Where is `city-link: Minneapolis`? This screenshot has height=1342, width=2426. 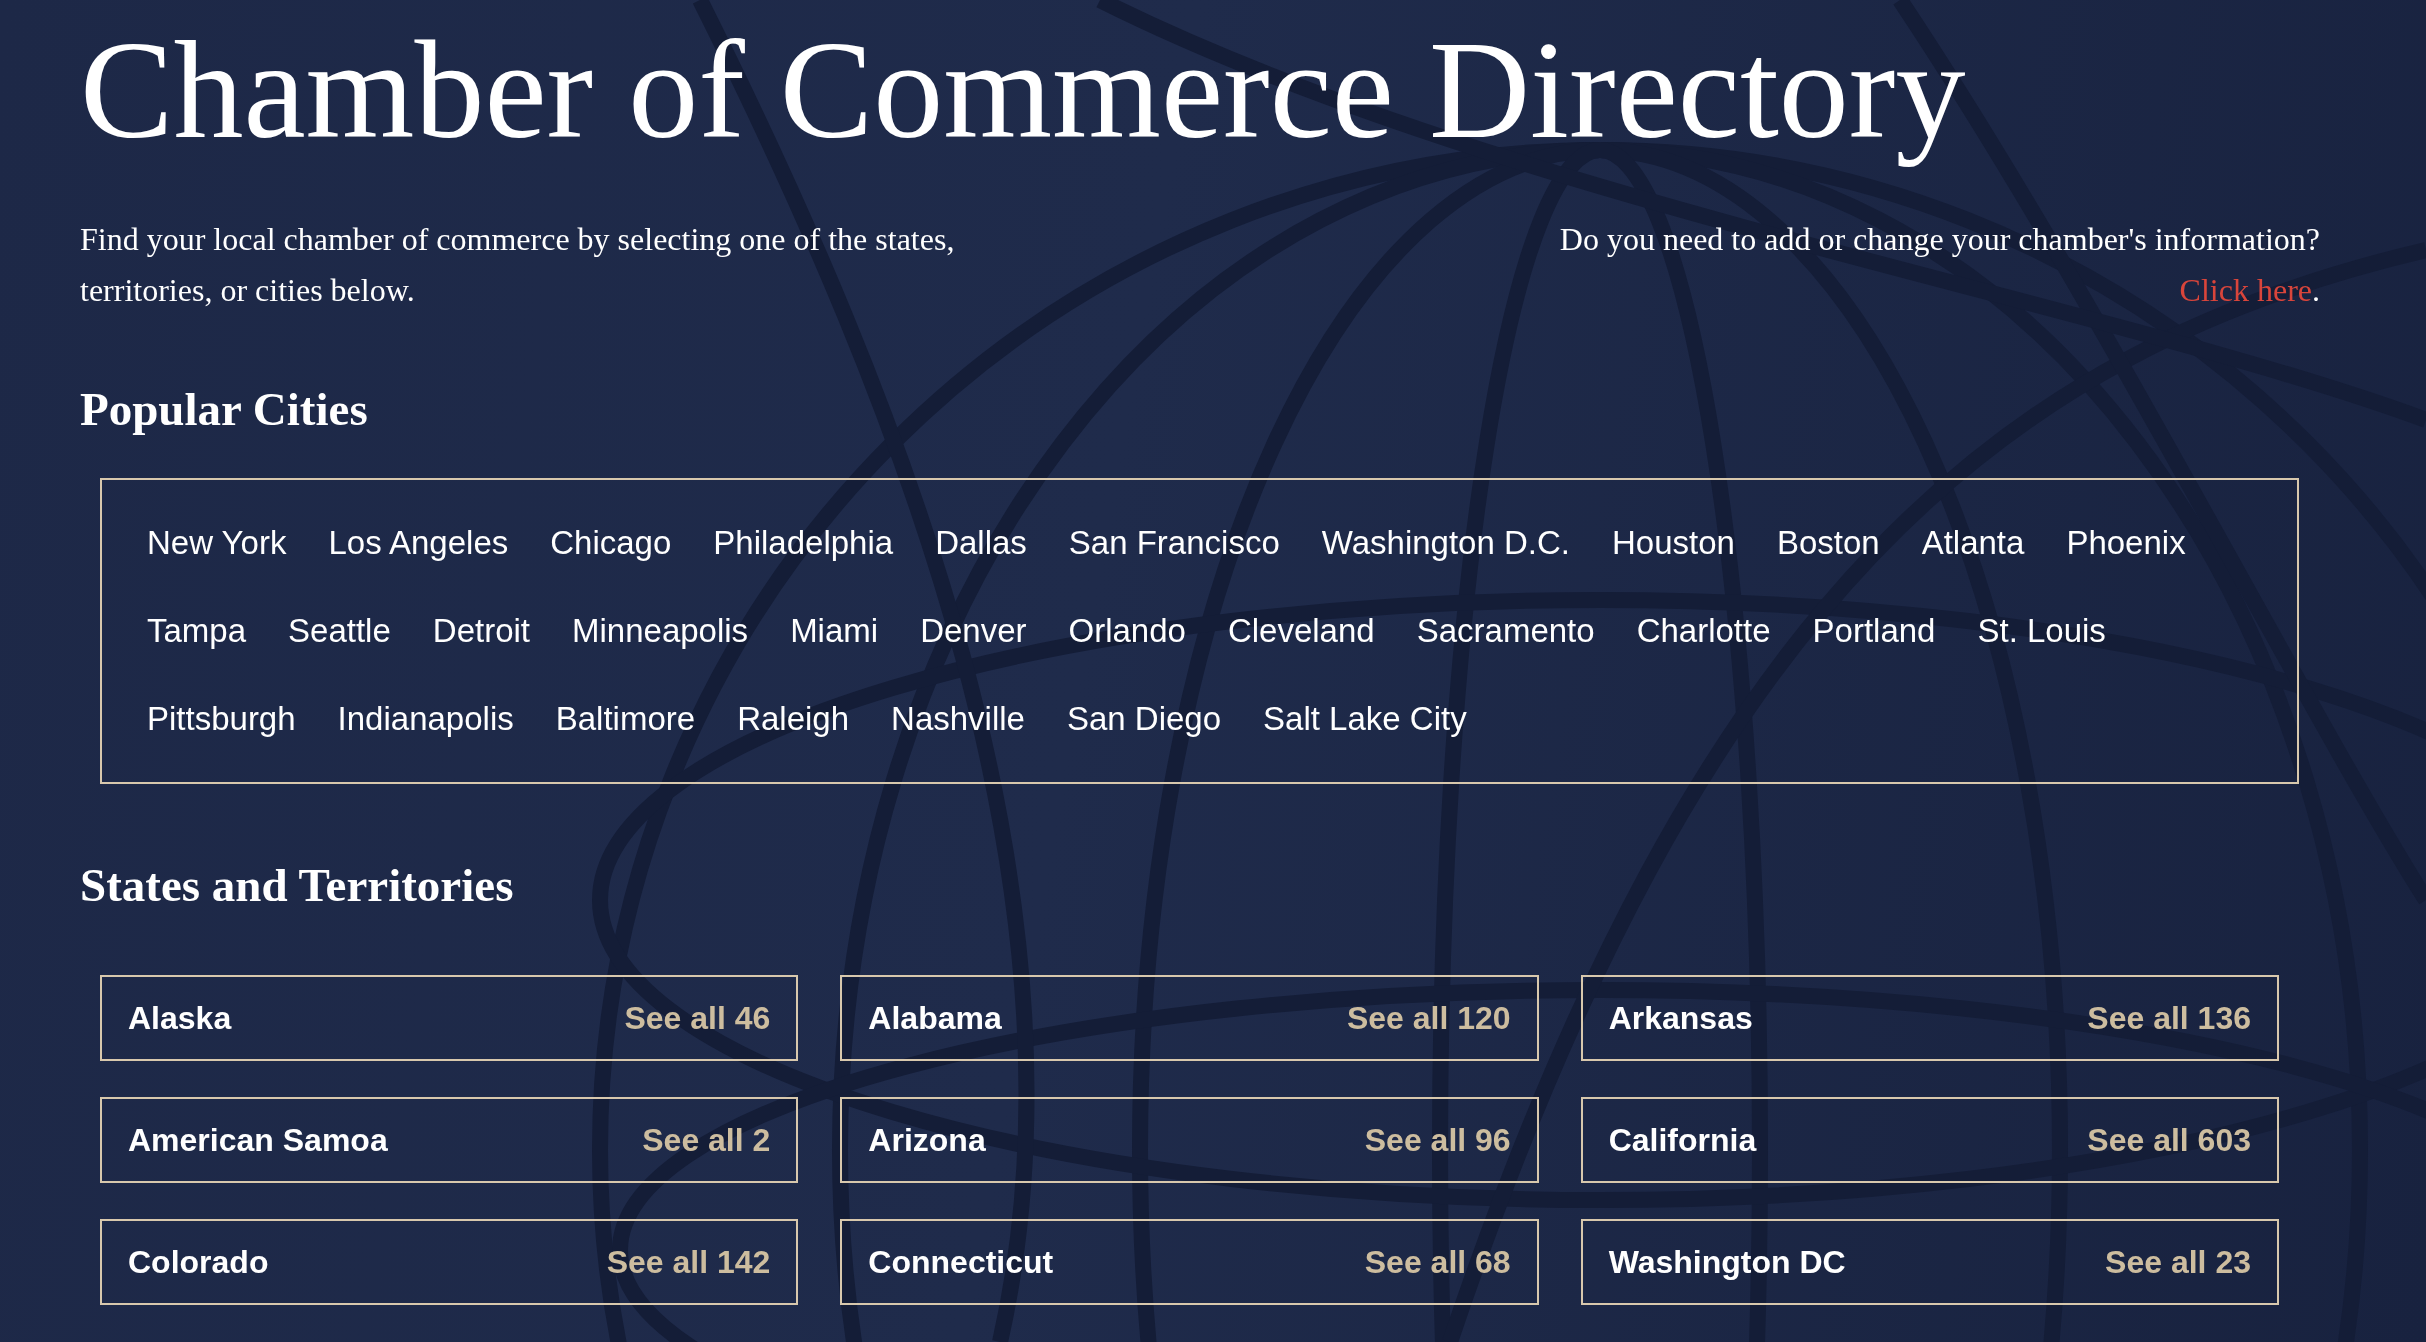
city-link: Minneapolis is located at coordinates (660, 631).